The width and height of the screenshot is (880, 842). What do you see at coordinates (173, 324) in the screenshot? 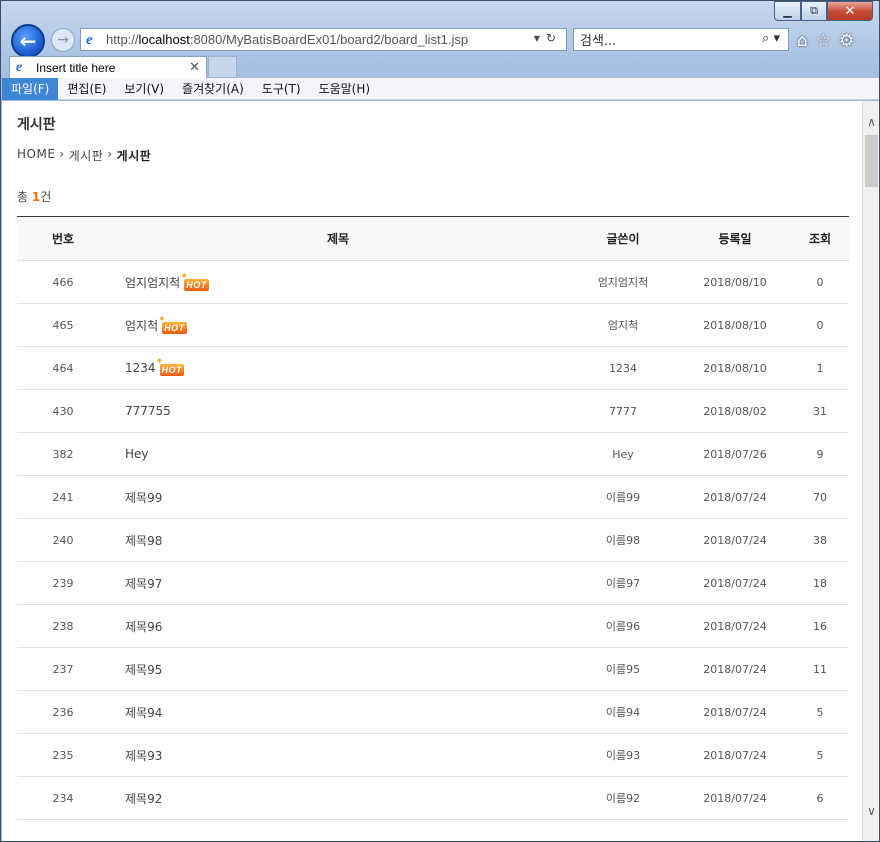
I see `hot-badge-icon: HOT` at bounding box center [173, 324].